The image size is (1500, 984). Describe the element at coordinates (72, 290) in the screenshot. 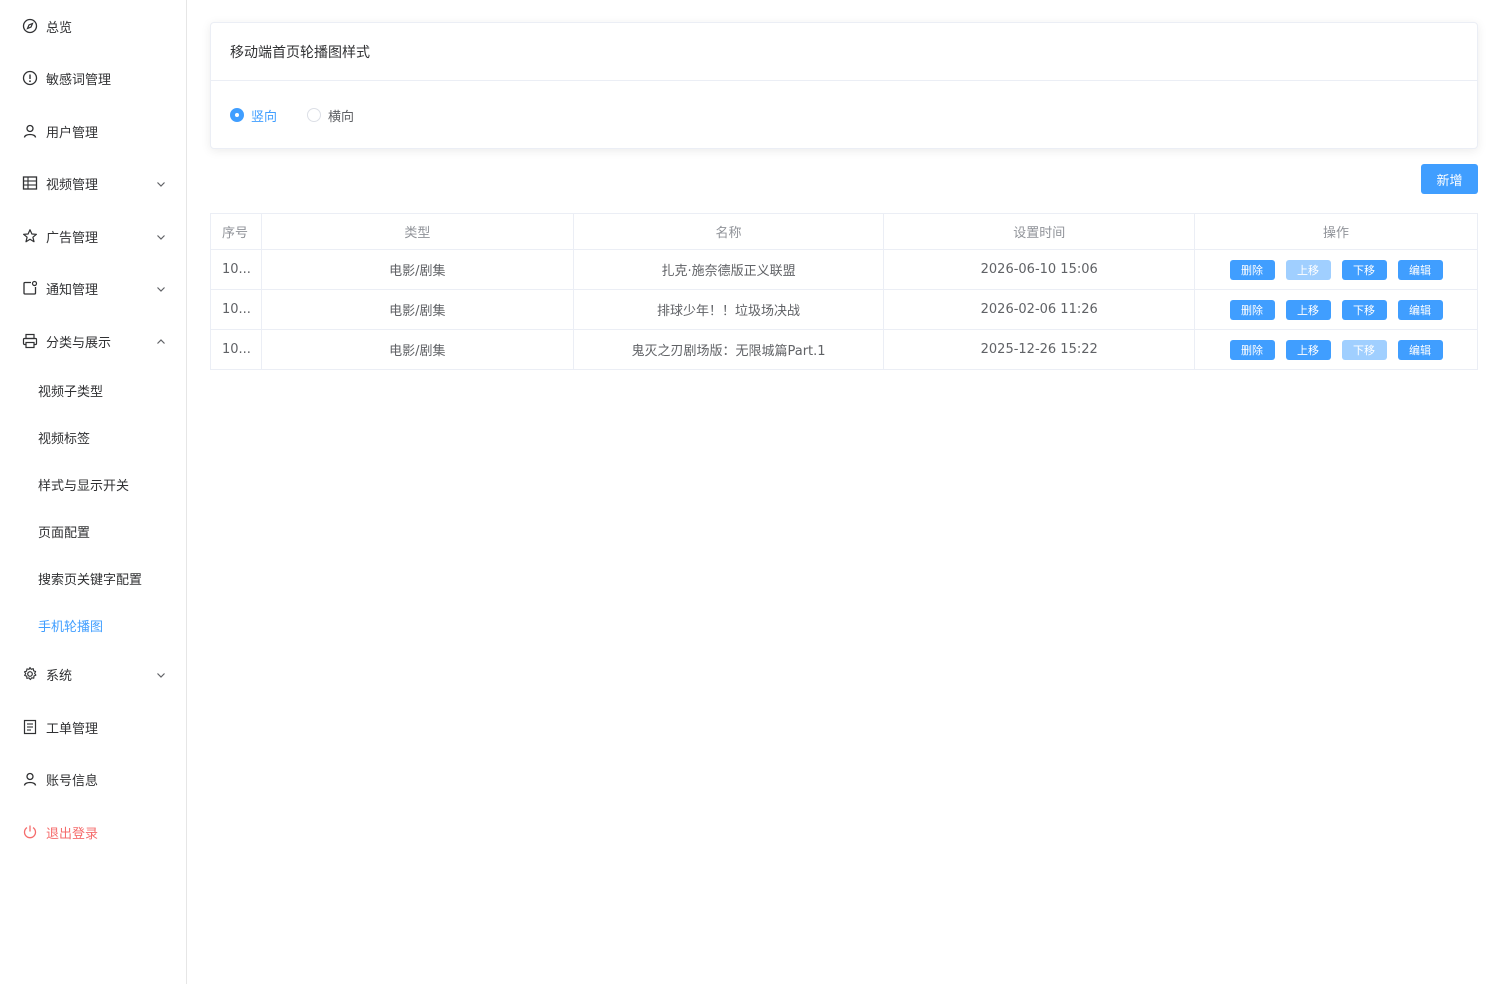

I see `sidebar-item-label: 通知管理` at that location.